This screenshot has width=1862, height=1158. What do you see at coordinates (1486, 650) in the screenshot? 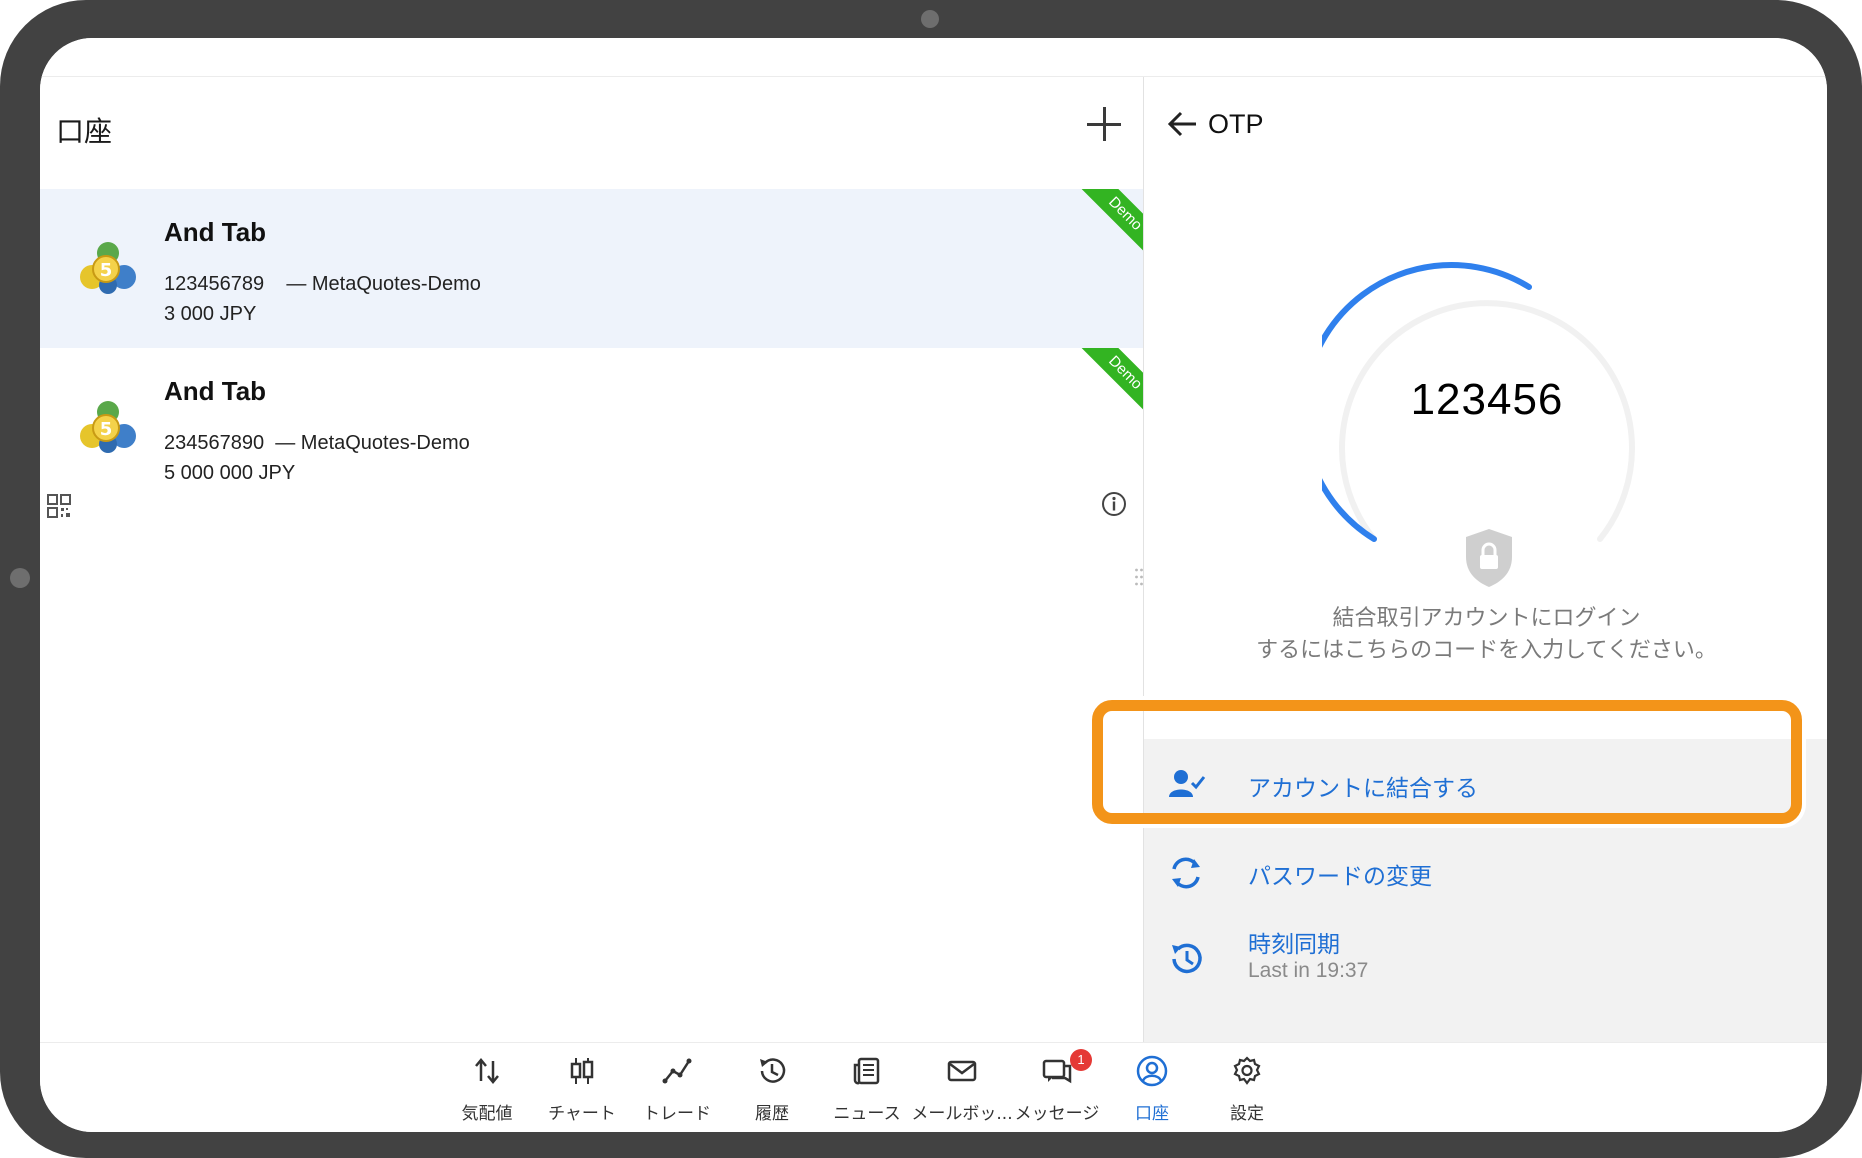
I see `otp-description-line2: するにはこちらのコードを入力してください。` at bounding box center [1486, 650].